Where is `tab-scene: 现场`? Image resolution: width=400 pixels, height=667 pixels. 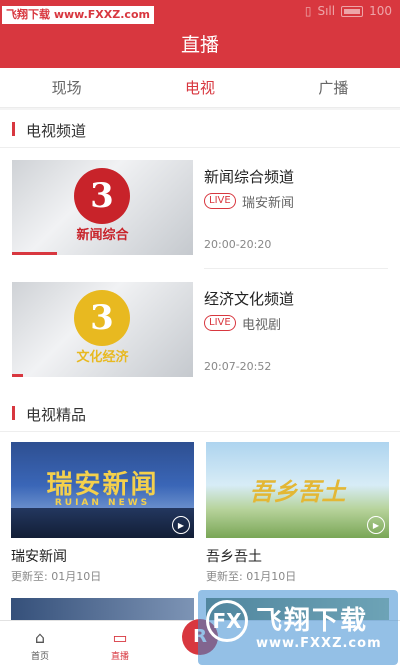 tab-scene: 现场 is located at coordinates (66, 87).